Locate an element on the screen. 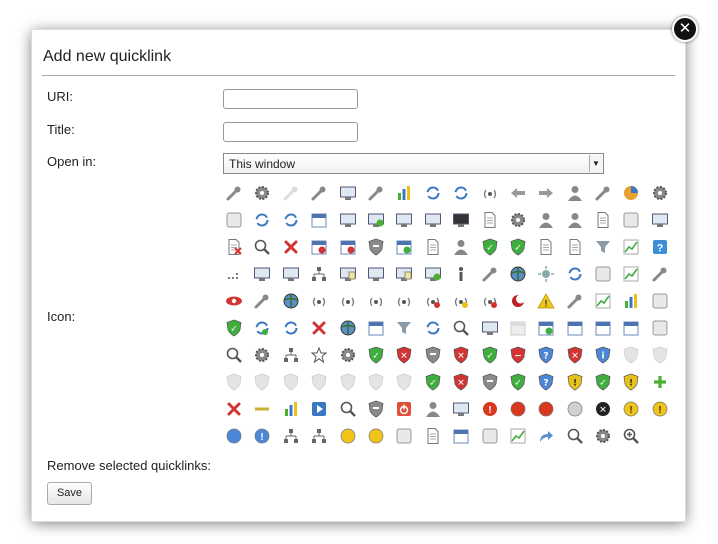  refresh-icon is located at coordinates (461, 193).